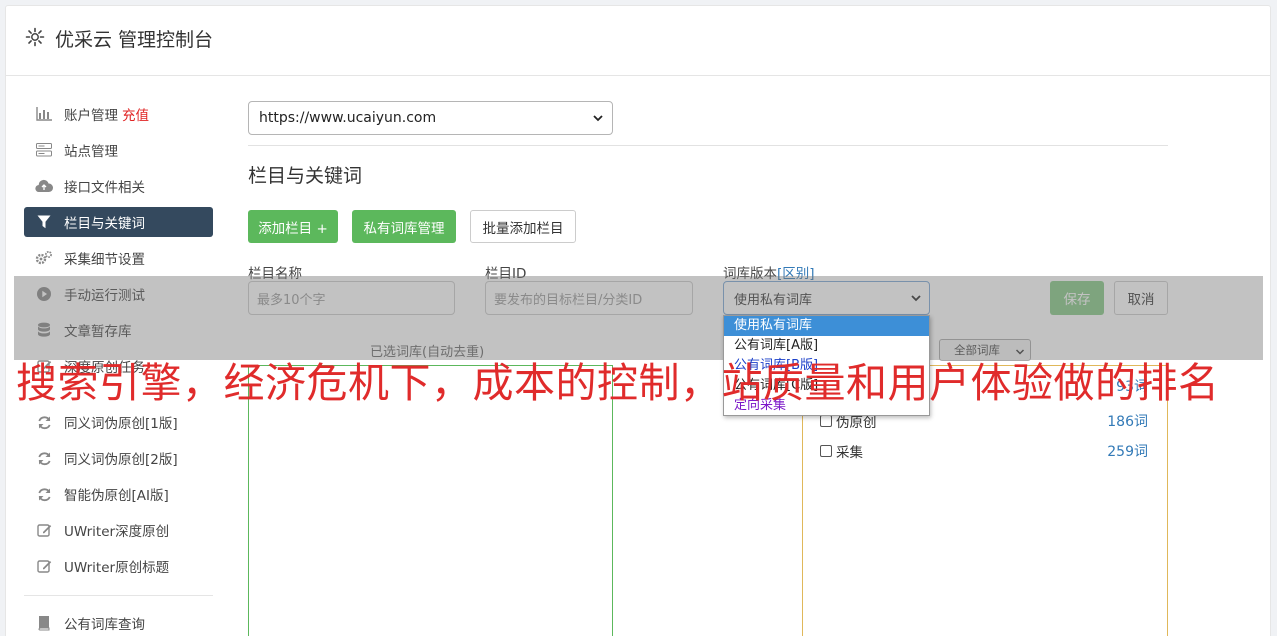 The image size is (1277, 636). I want to click on sidebar-item-public-lib-query: 公有词库查询, so click(118, 622).